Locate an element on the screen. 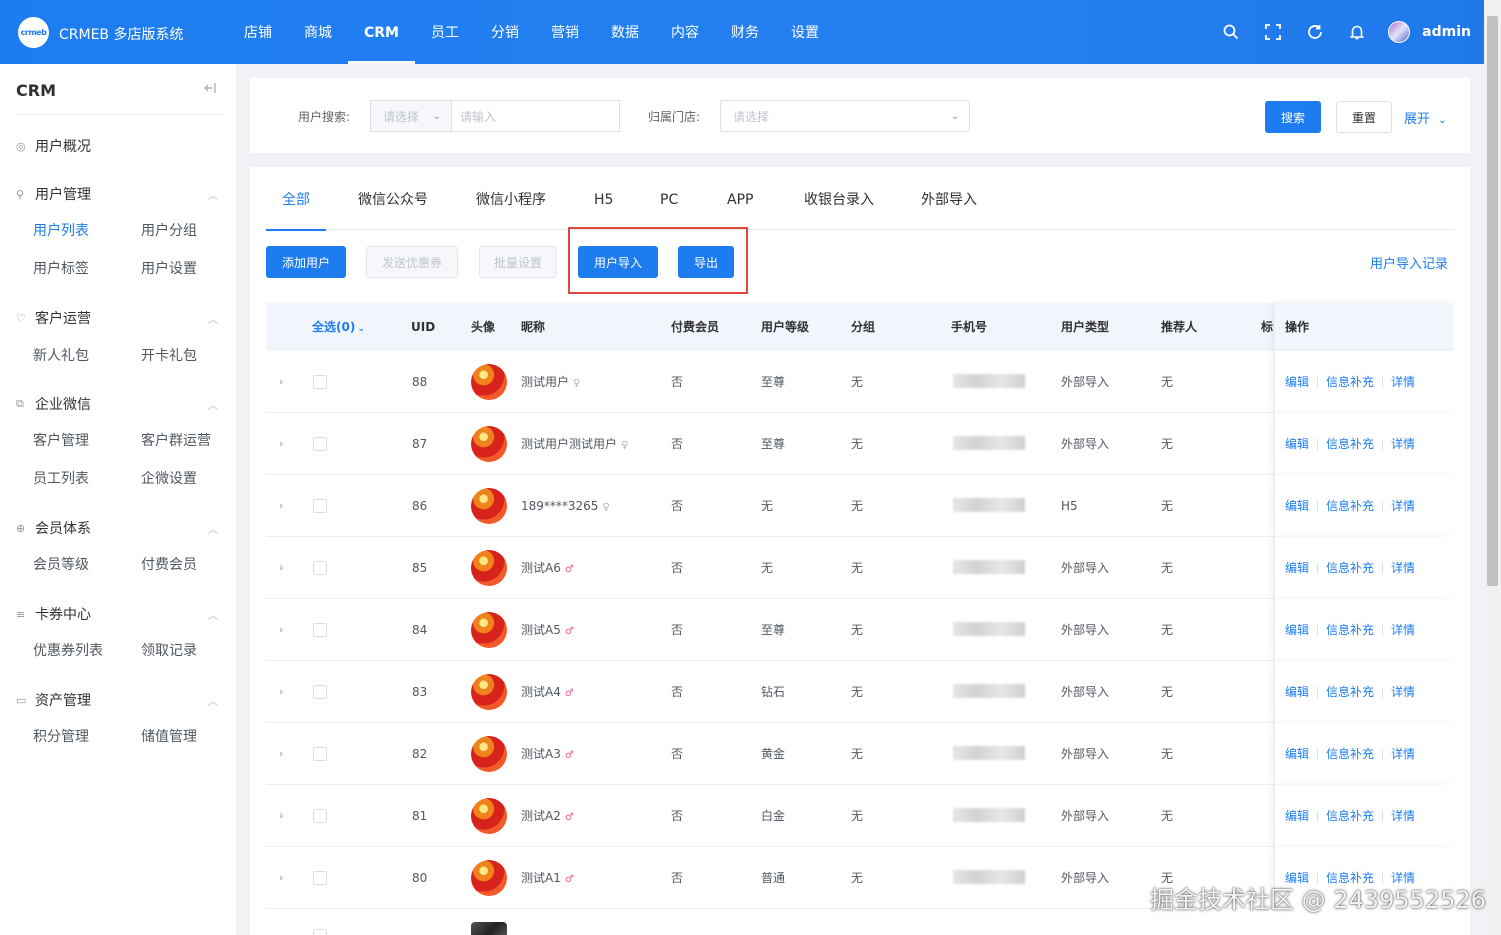  sidebar-group: ♡ 客户运营 ︿ is located at coordinates (121, 318).